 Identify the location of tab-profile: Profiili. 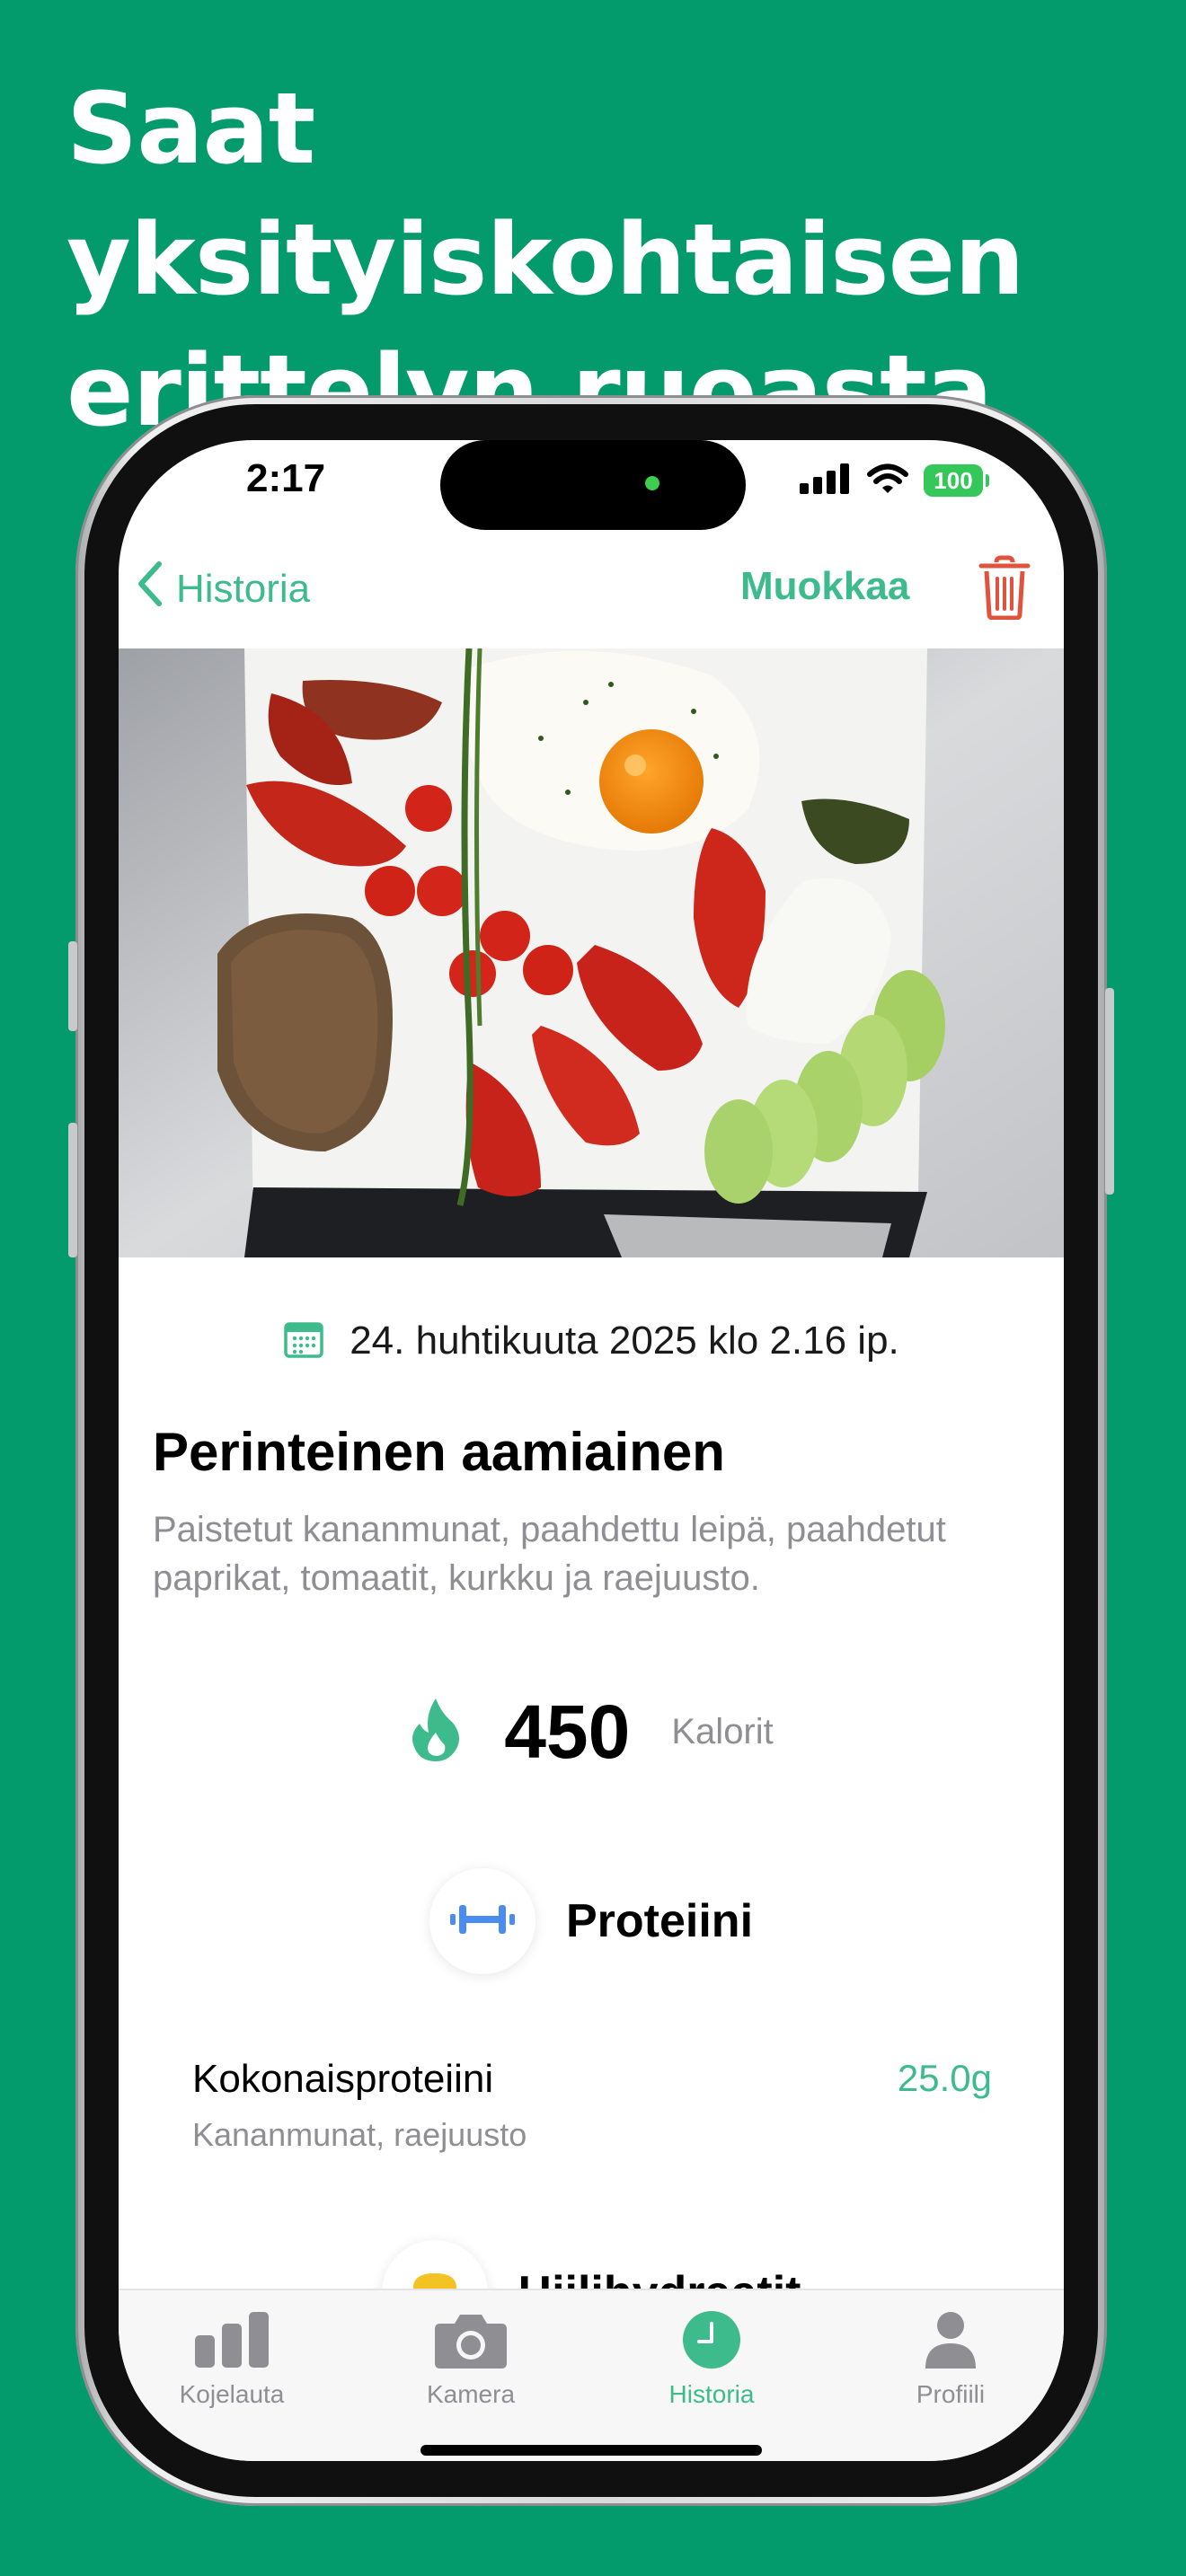
(950, 2358).